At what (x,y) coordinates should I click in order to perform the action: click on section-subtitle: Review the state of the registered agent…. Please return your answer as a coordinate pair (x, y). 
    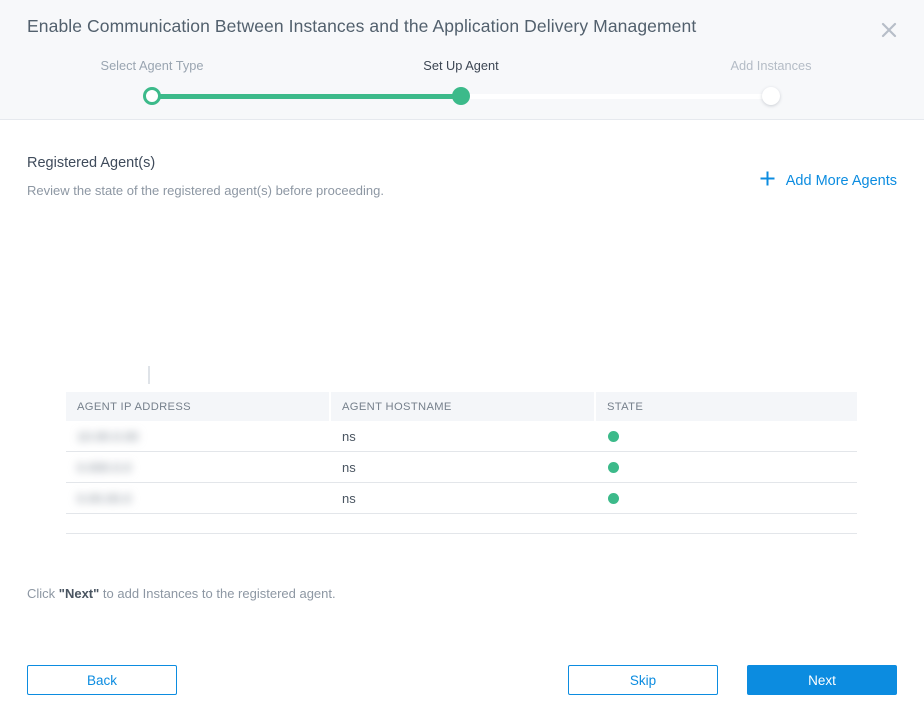
    Looking at the image, I should click on (205, 190).